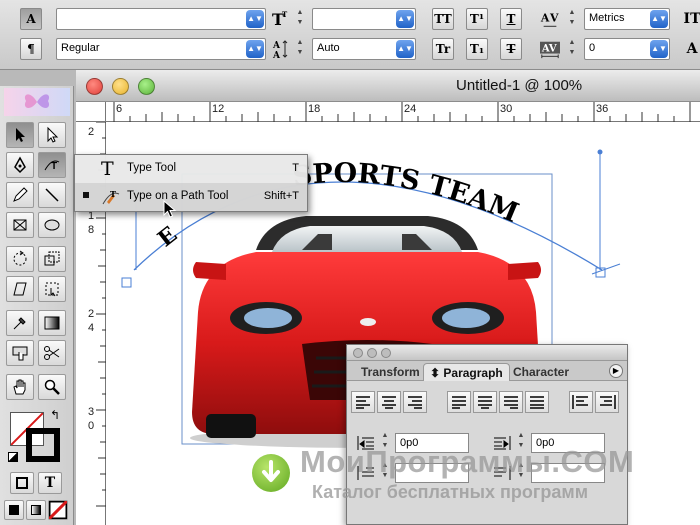 The height and width of the screenshot is (525, 700). I want to click on kerning-icon: AV, so click(550, 19).